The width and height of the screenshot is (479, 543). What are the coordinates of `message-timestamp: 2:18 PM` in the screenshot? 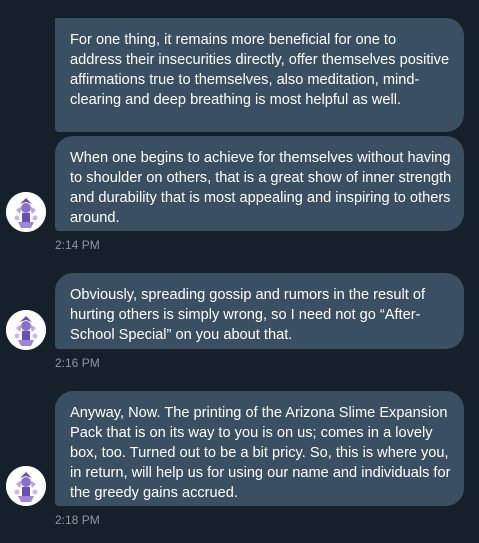 It's located at (77, 520).